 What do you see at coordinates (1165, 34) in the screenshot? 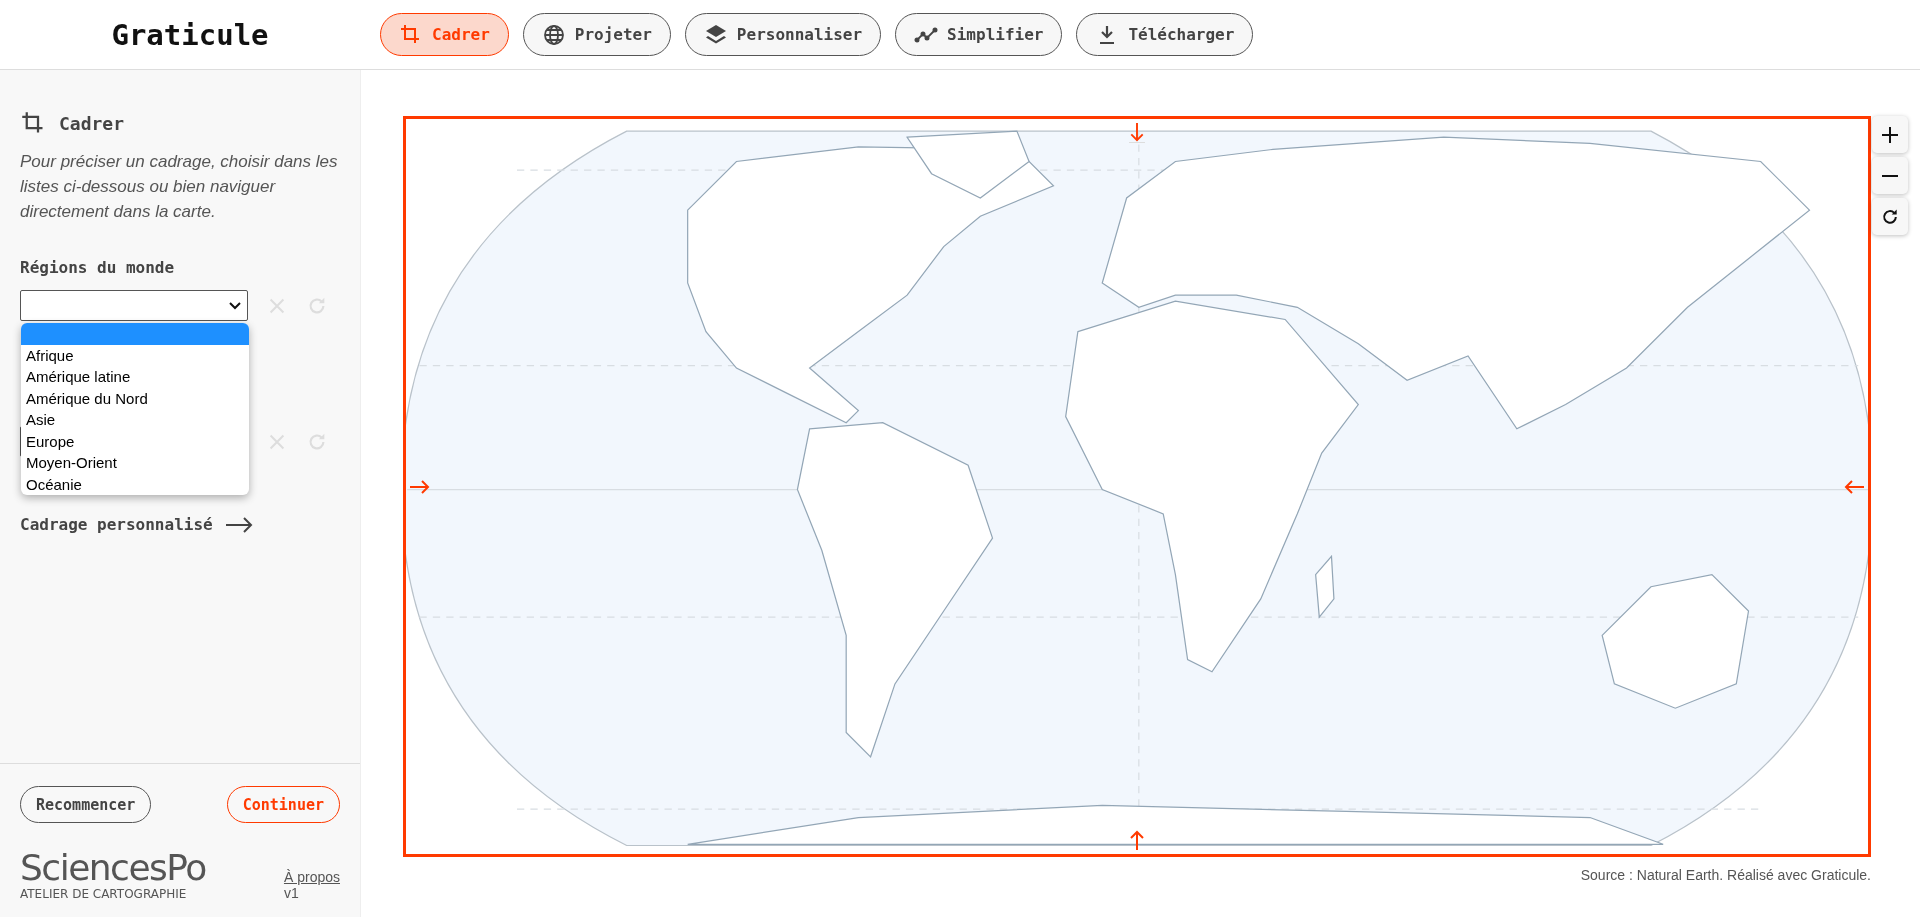
I see `tab: Télécharger` at bounding box center [1165, 34].